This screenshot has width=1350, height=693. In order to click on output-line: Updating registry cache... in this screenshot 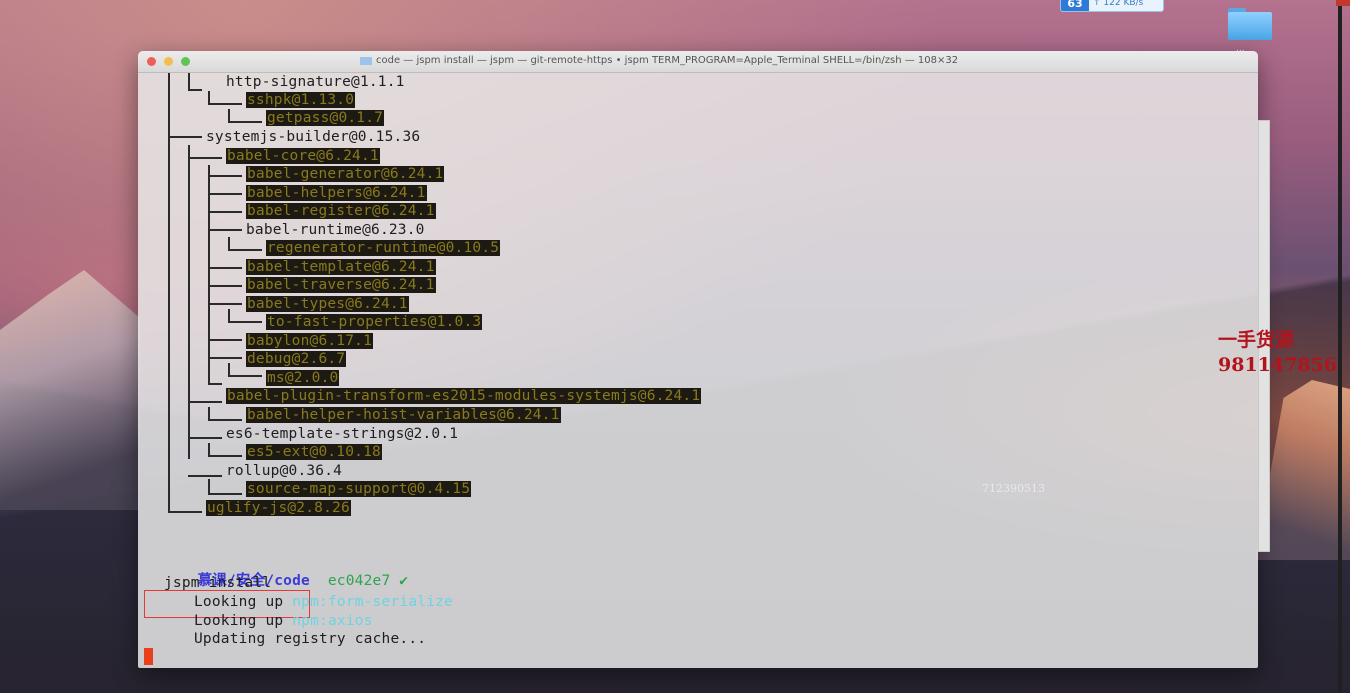, I will do `click(310, 639)`.